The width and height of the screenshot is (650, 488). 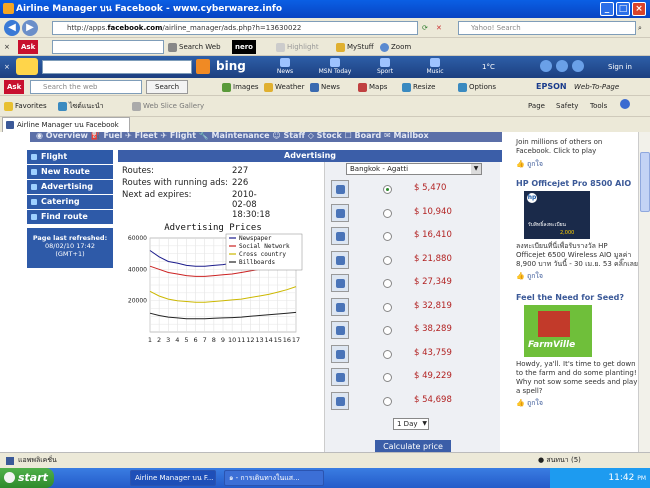 I want to click on price-option-row: $ 10,940, so click(x=413, y=213).